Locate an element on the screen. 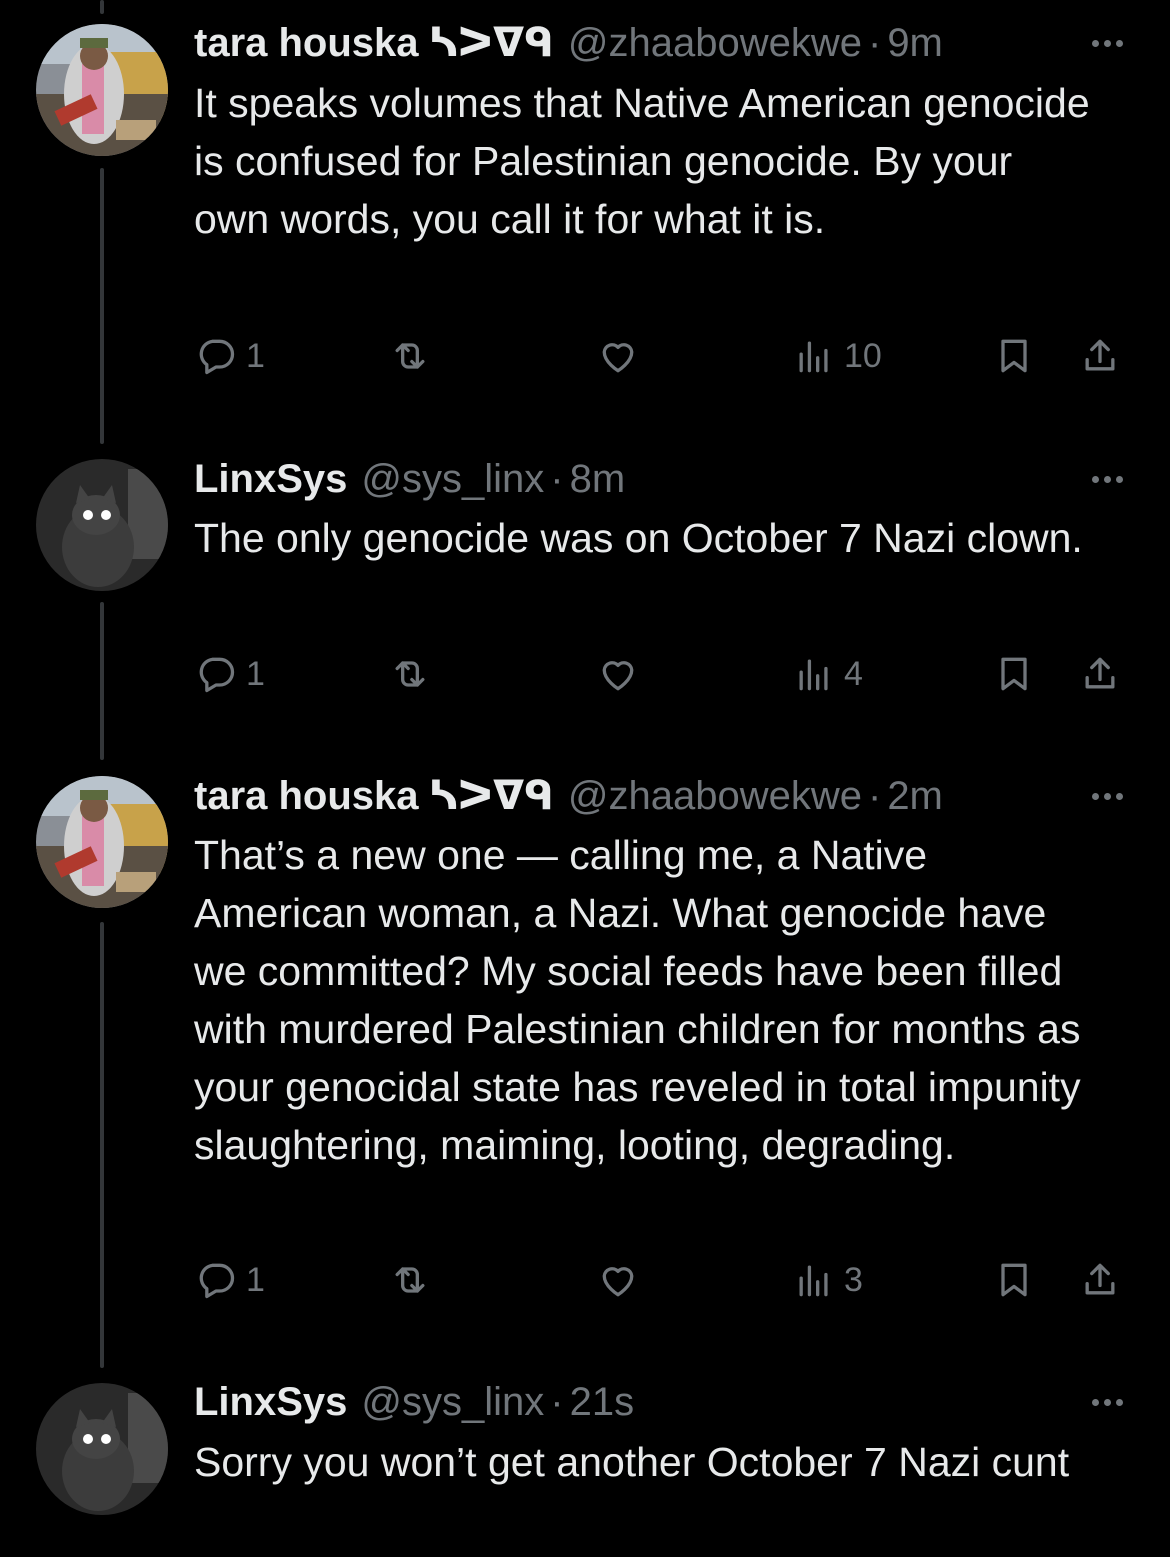  view-count: 3 is located at coordinates (853, 1279).